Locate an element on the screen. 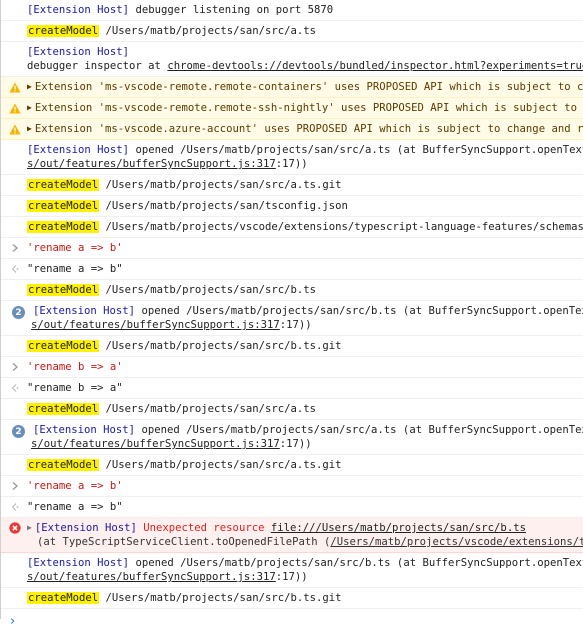 The height and width of the screenshot is (633, 583). console-command: 'rename b => a' is located at coordinates (292, 367).